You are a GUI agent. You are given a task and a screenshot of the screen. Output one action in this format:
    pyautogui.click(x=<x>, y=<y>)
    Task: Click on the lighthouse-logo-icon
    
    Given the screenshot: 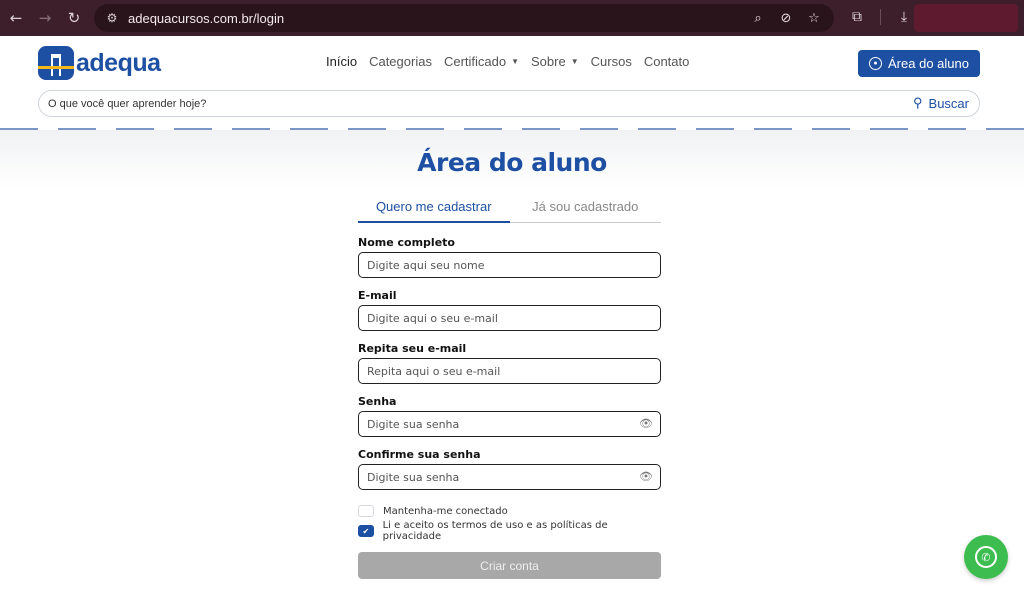 What is the action you would take?
    pyautogui.click(x=56, y=63)
    